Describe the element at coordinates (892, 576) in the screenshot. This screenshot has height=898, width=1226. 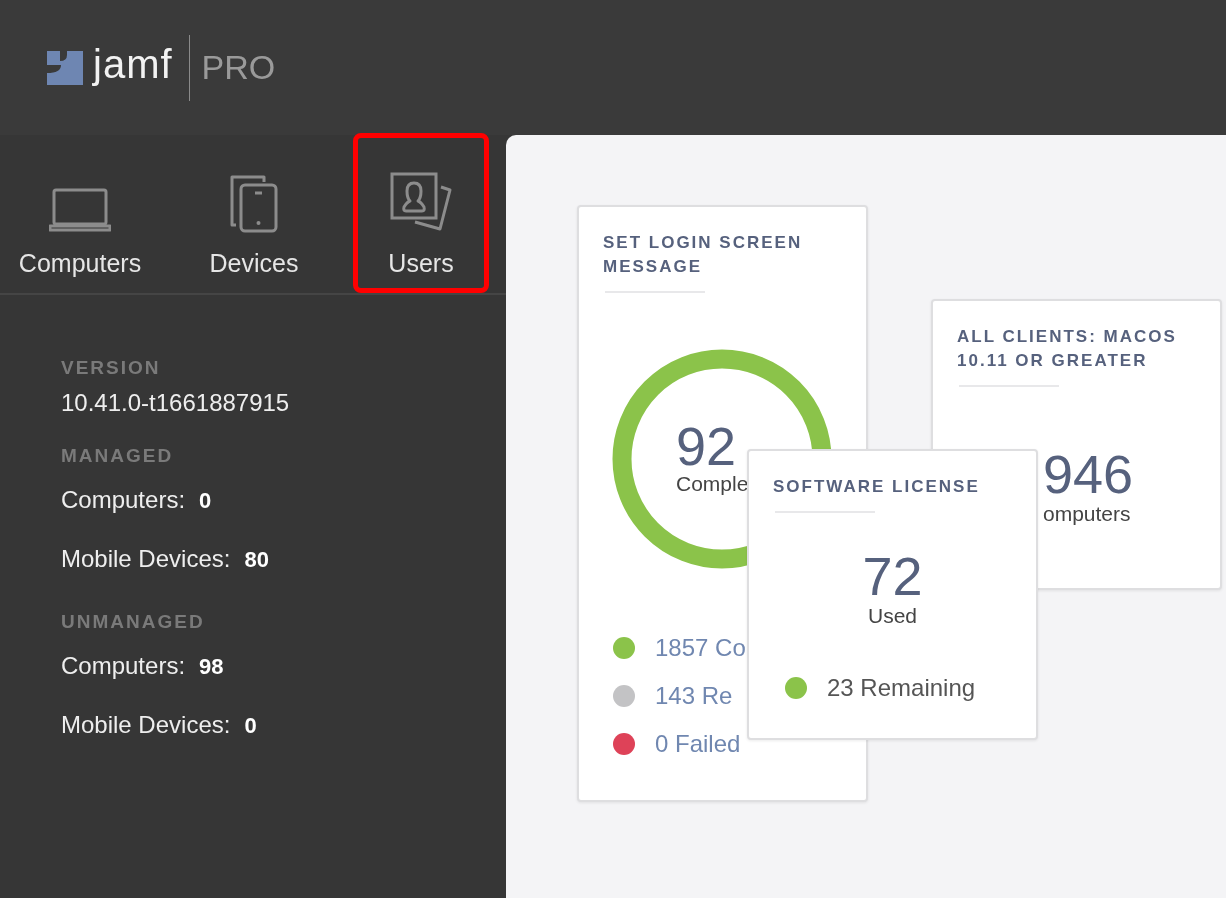
I see `used-value: 72` at that location.